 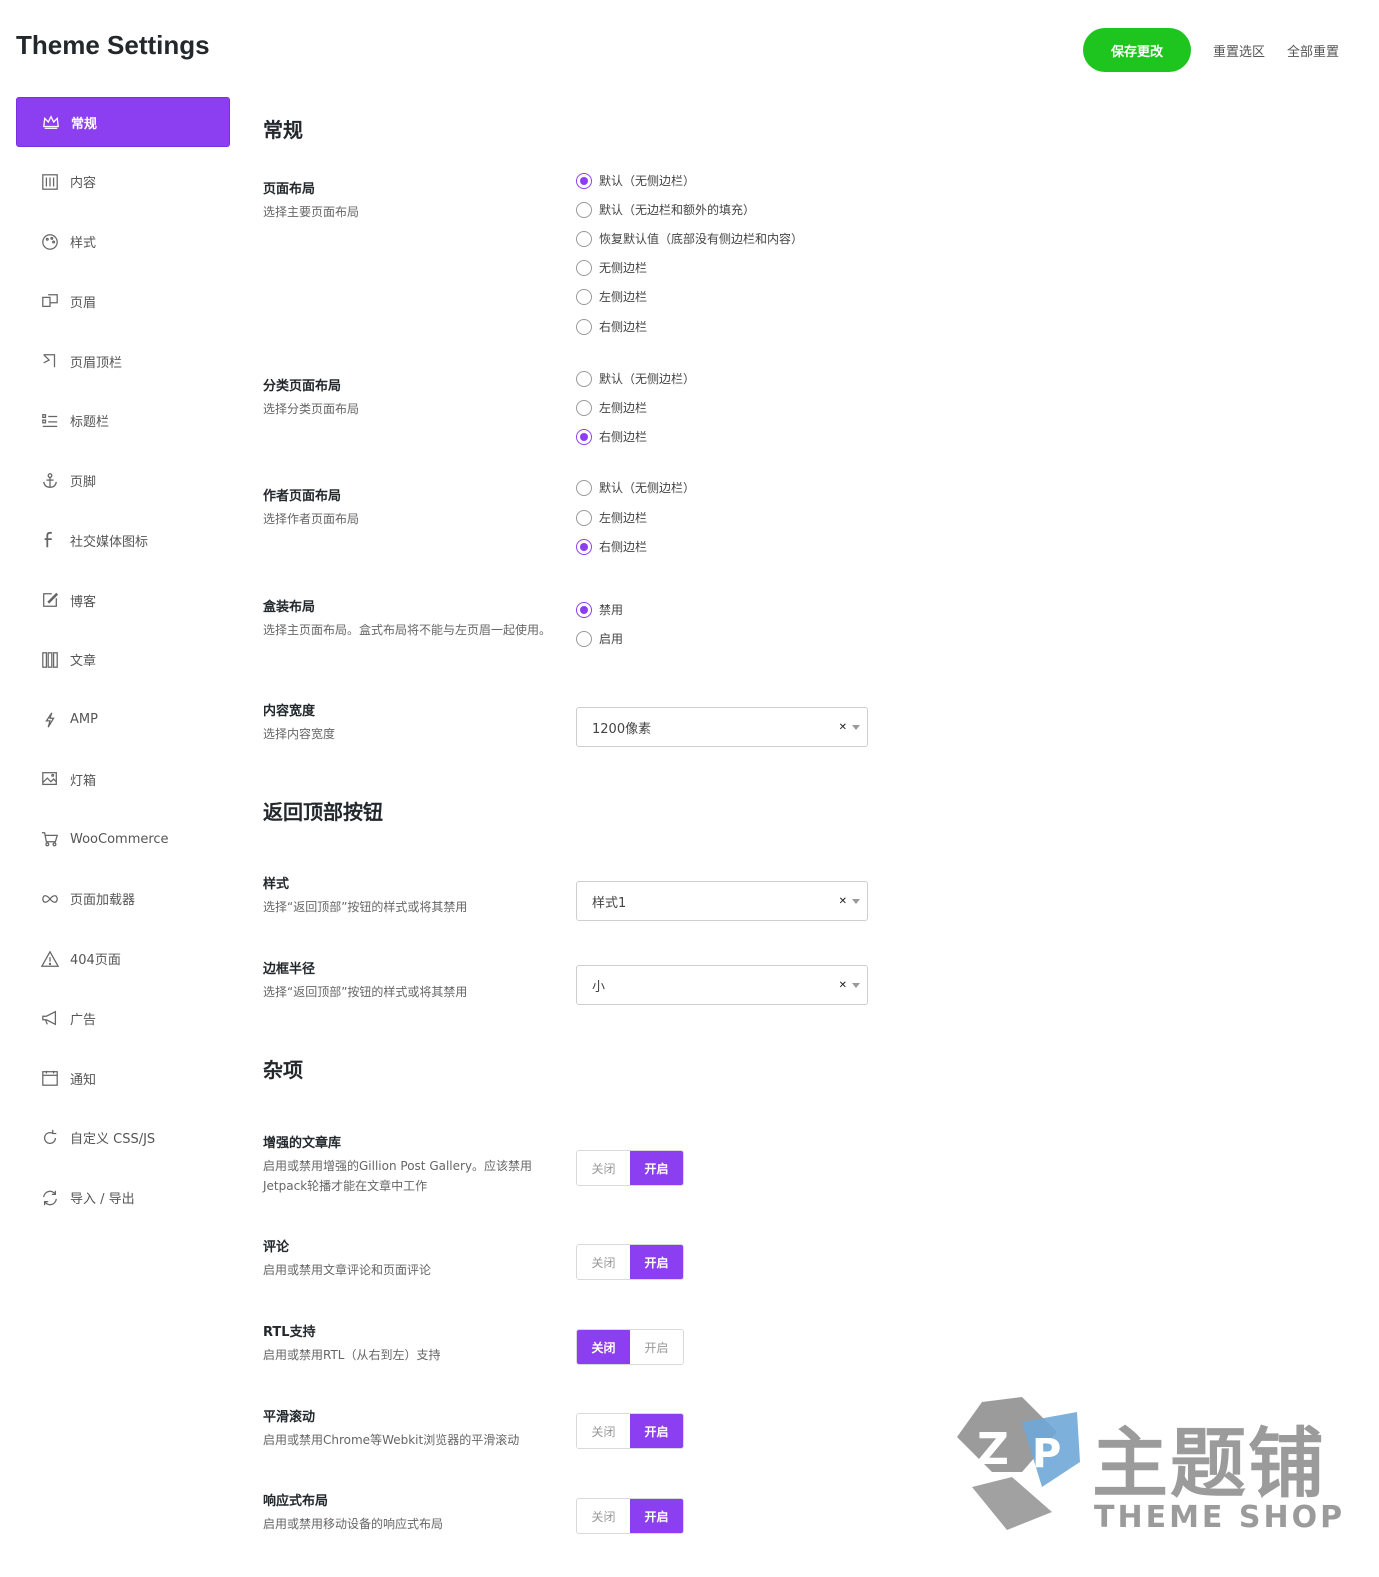 I want to click on sidebar-item-blog: 博客, so click(x=123, y=600).